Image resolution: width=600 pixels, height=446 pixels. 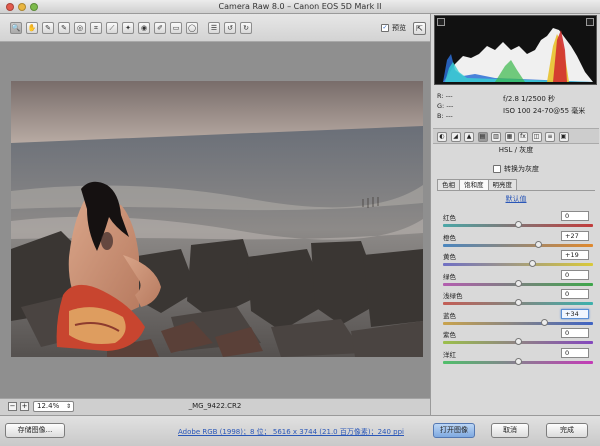 What do you see at coordinates (521, 169) in the screenshot?
I see `convert-grayscale-label: 转换为灰度` at bounding box center [521, 169].